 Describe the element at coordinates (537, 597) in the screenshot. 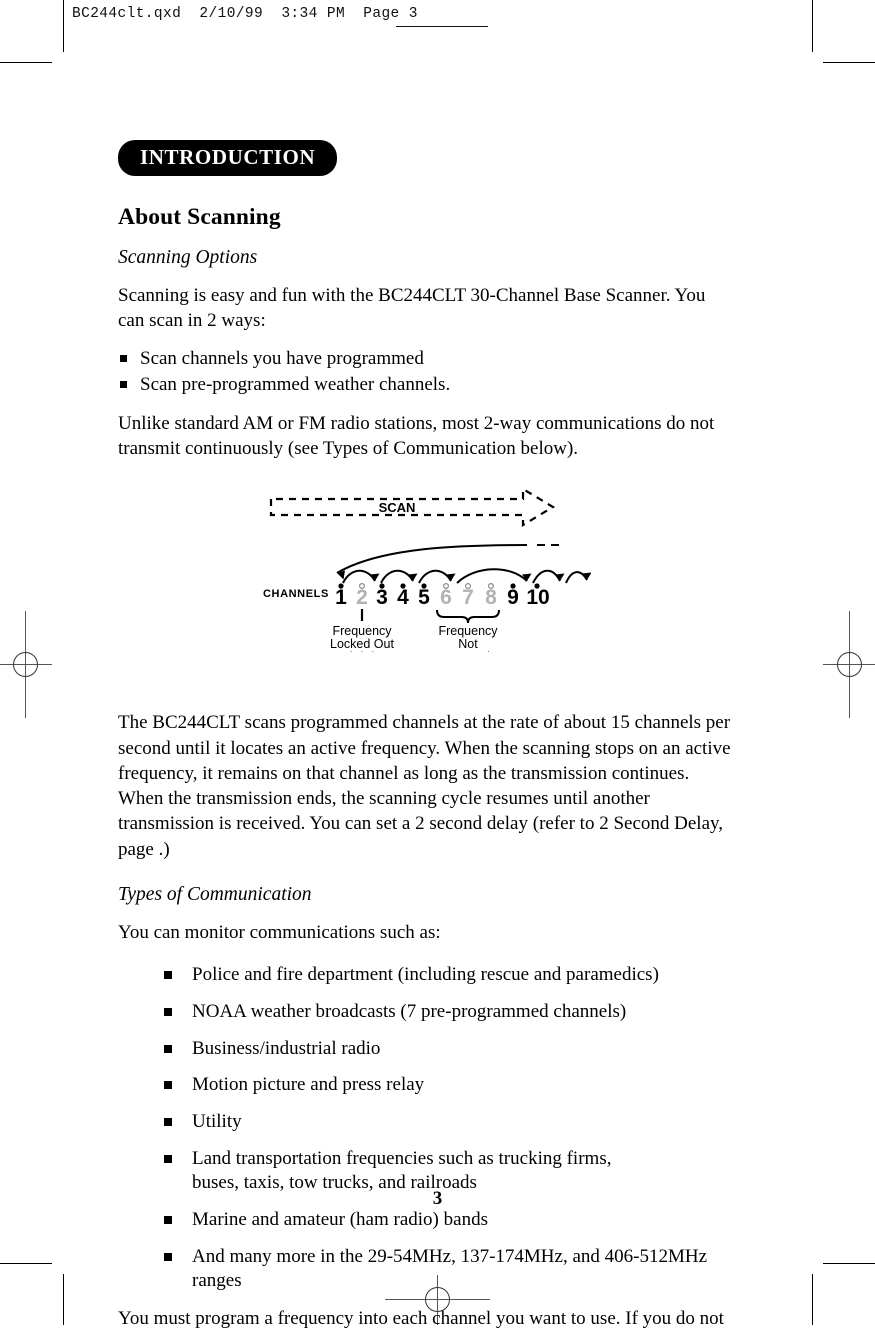

I see `channel-number-10: 10` at that location.